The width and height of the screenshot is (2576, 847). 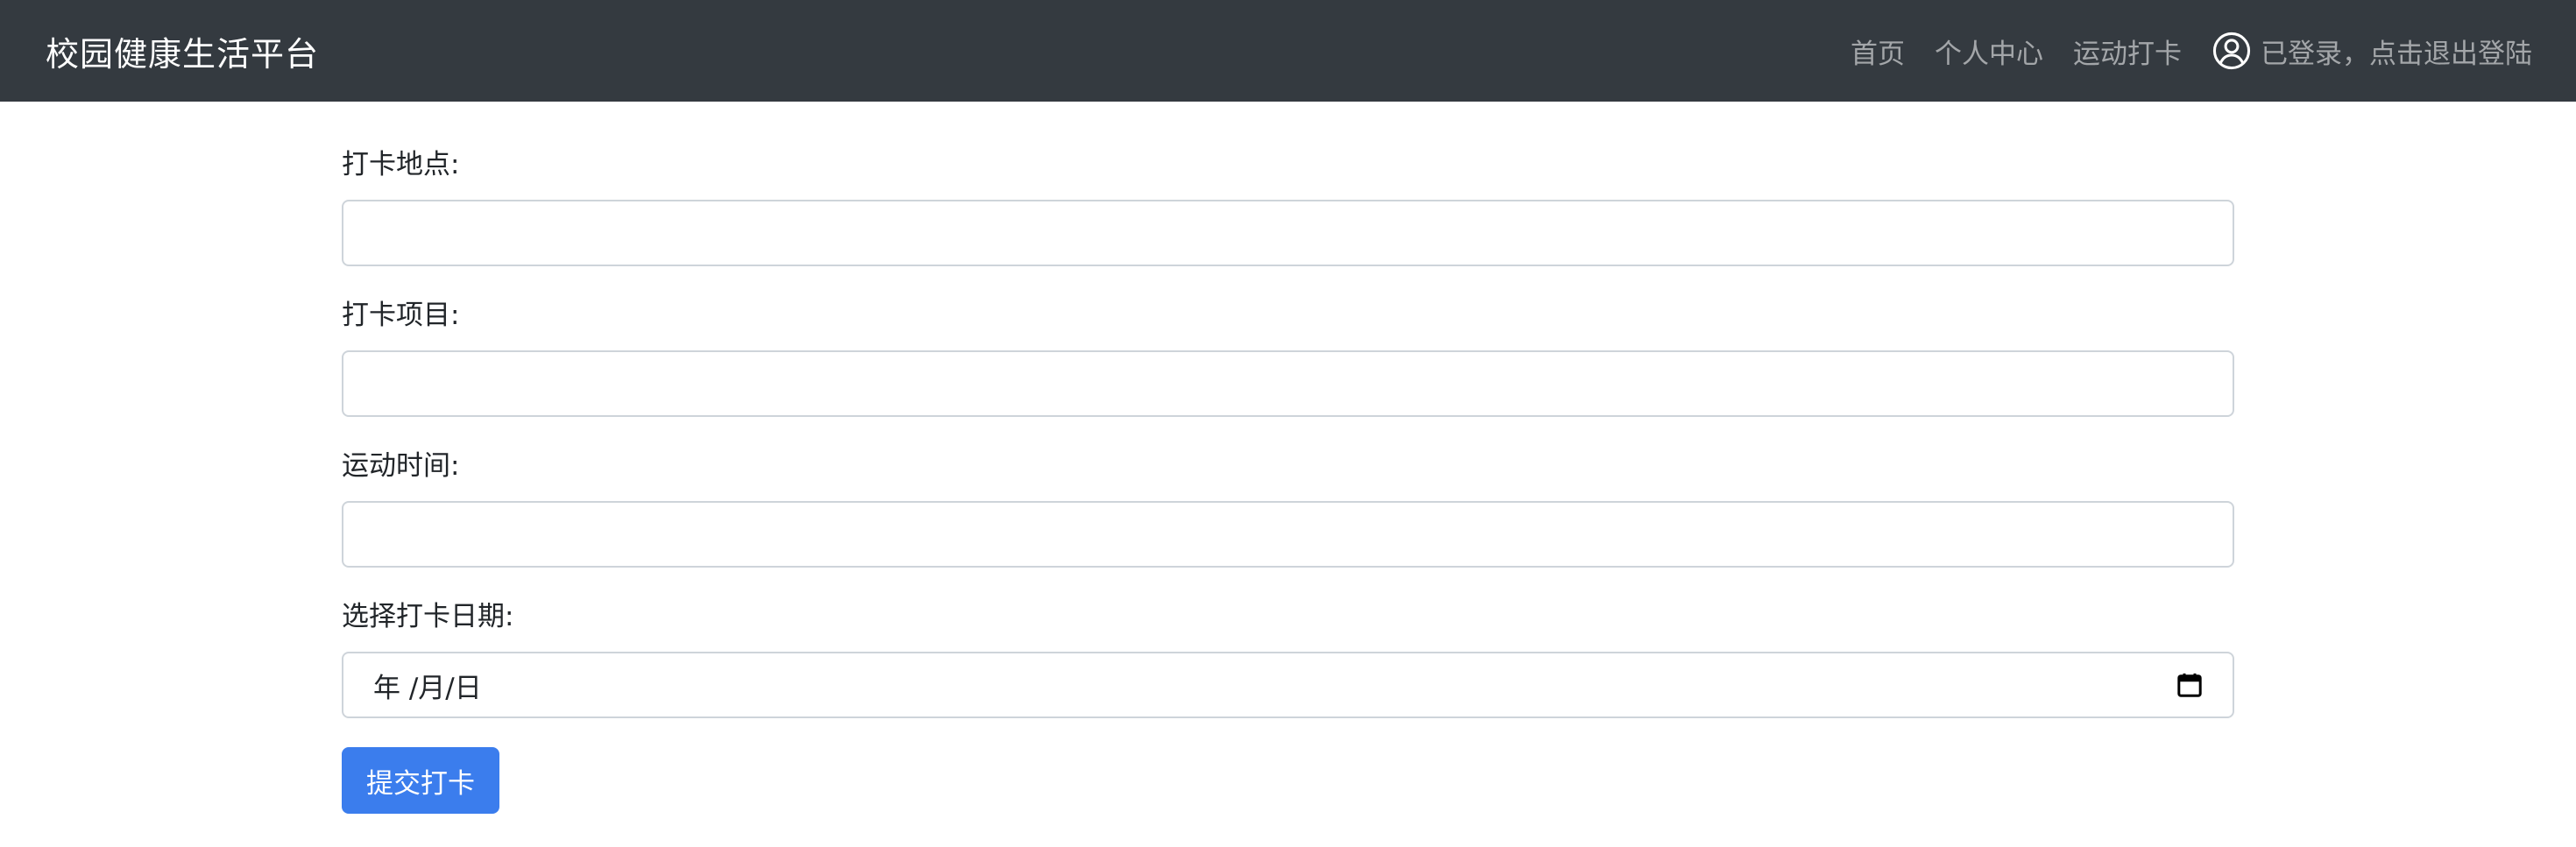 I want to click on time-label: 运动时间:, so click(x=401, y=466).